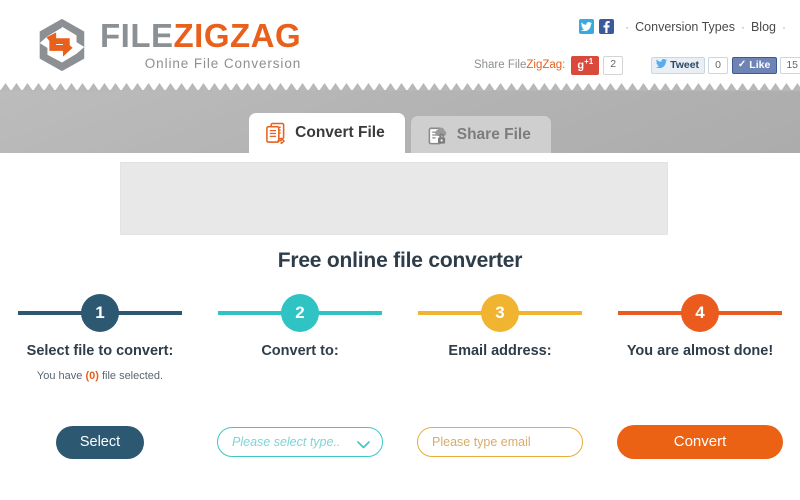 Image resolution: width=800 pixels, height=500 pixels. I want to click on tweet-button-label: Tweet, so click(685, 64).